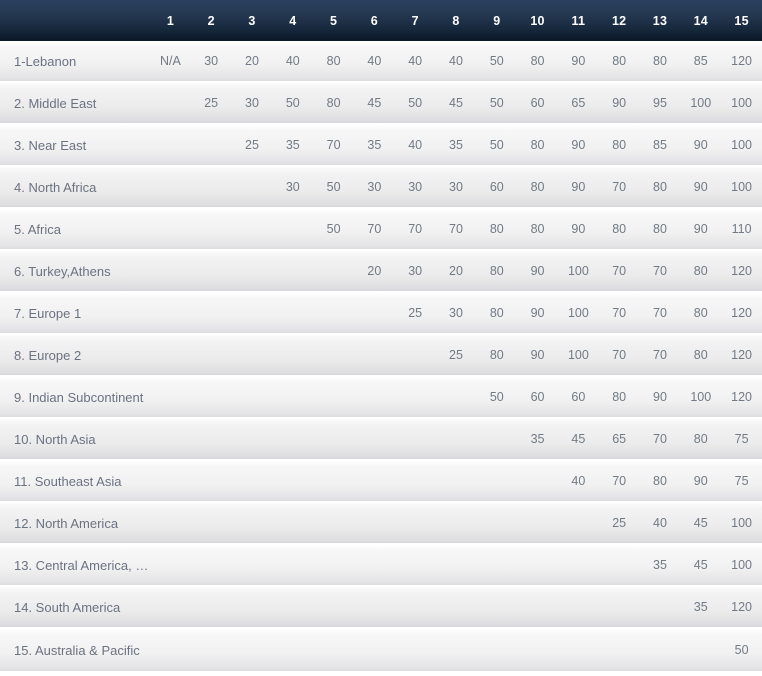  Describe the element at coordinates (381, 440) in the screenshot. I see `table-row: 10. North Asia 35 45 65 70 80 75` at that location.